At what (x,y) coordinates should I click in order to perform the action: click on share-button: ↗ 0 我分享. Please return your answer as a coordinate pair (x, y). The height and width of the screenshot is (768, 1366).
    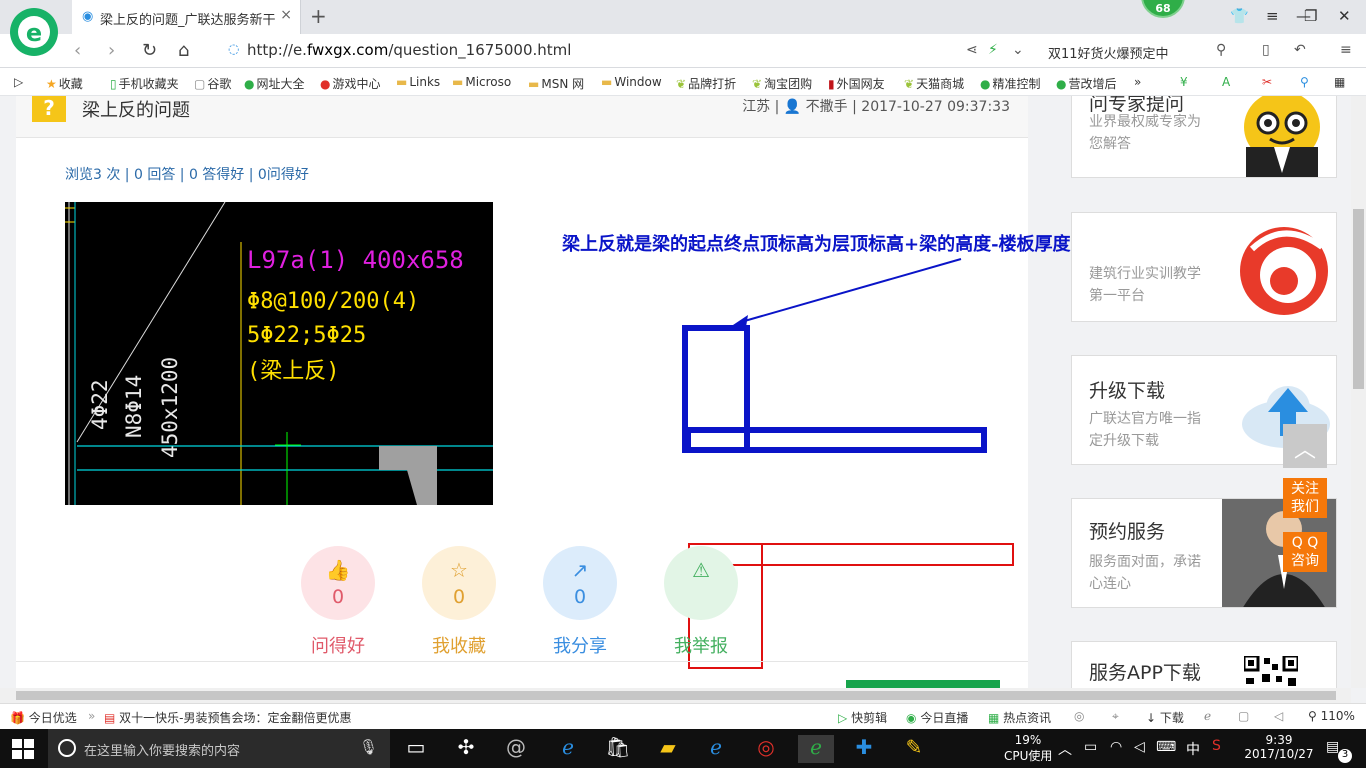
    Looking at the image, I should click on (580, 602).